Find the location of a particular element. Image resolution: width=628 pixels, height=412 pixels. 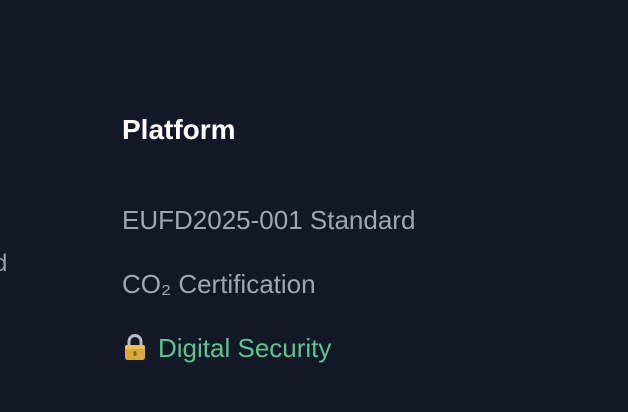

list-item: CO₂ Certification is located at coordinates (268, 298).